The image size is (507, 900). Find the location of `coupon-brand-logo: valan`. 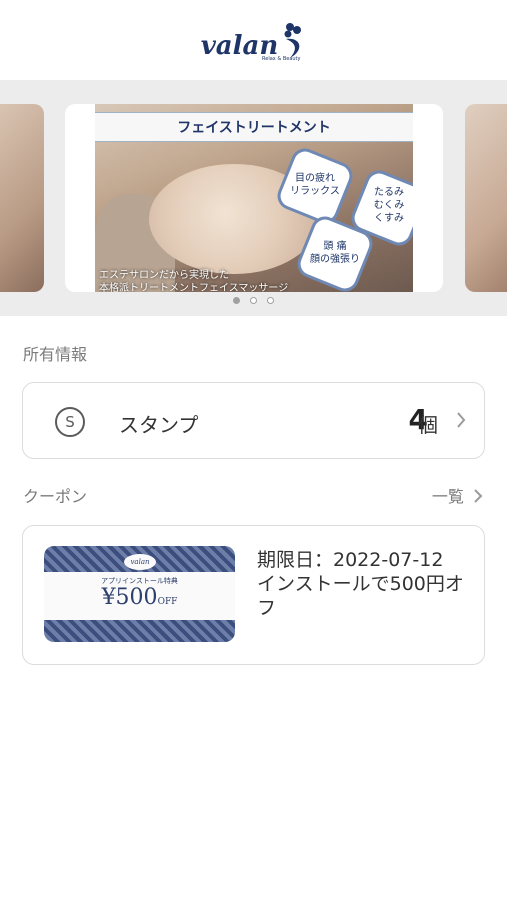

coupon-brand-logo: valan is located at coordinates (140, 562).